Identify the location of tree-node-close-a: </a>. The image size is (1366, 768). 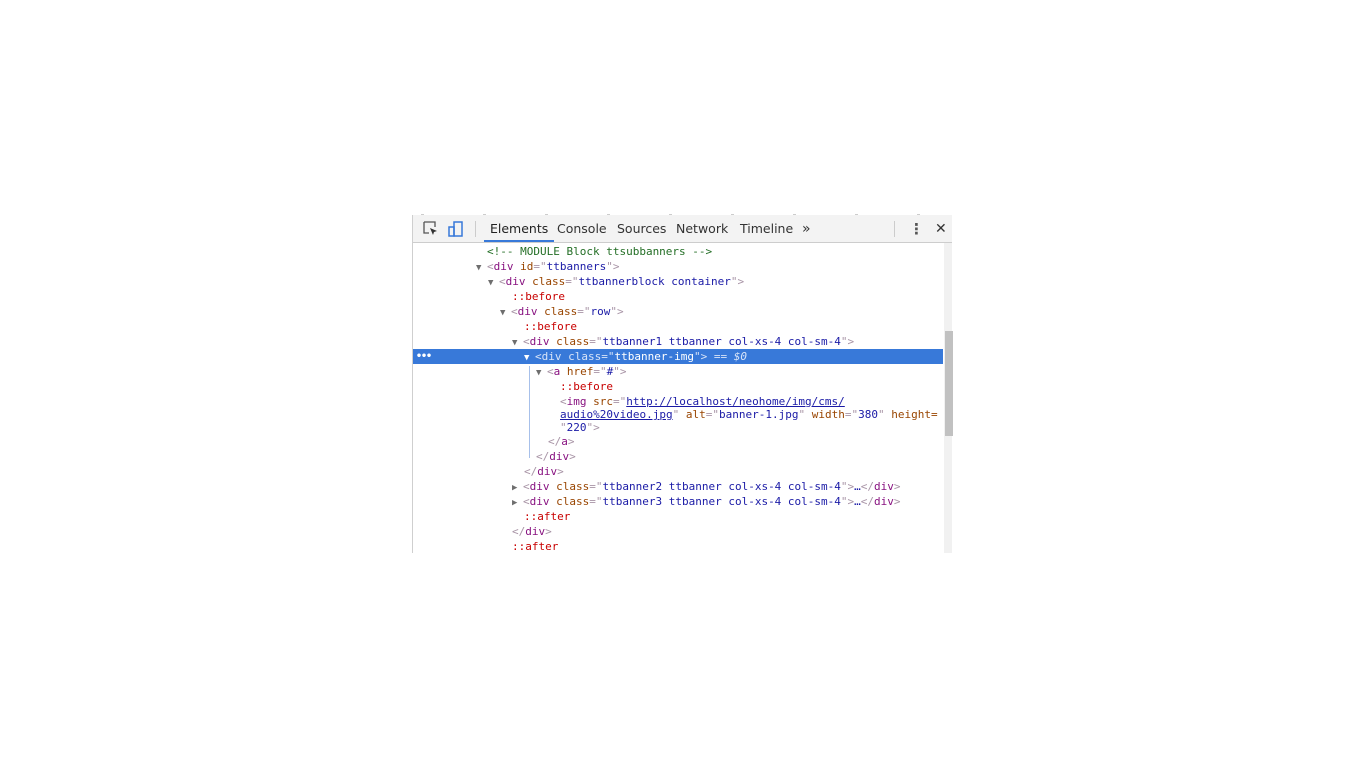
(678, 441).